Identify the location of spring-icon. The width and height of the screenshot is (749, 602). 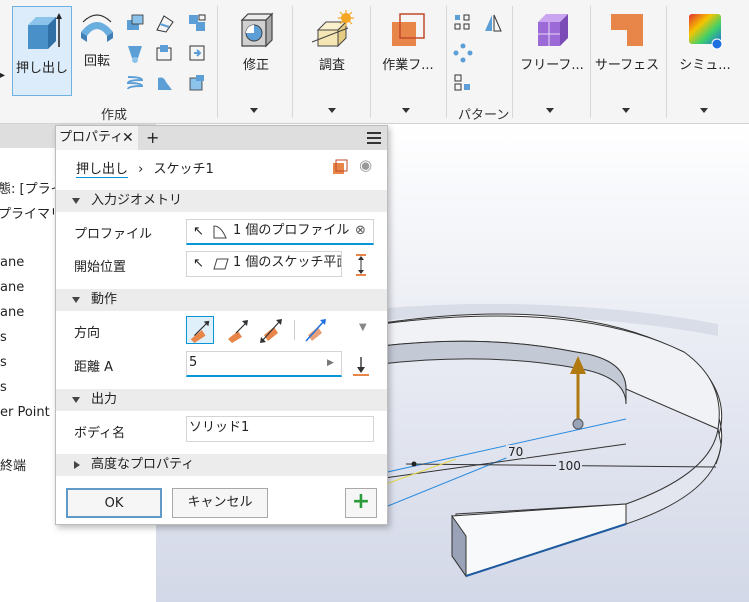
(135, 83).